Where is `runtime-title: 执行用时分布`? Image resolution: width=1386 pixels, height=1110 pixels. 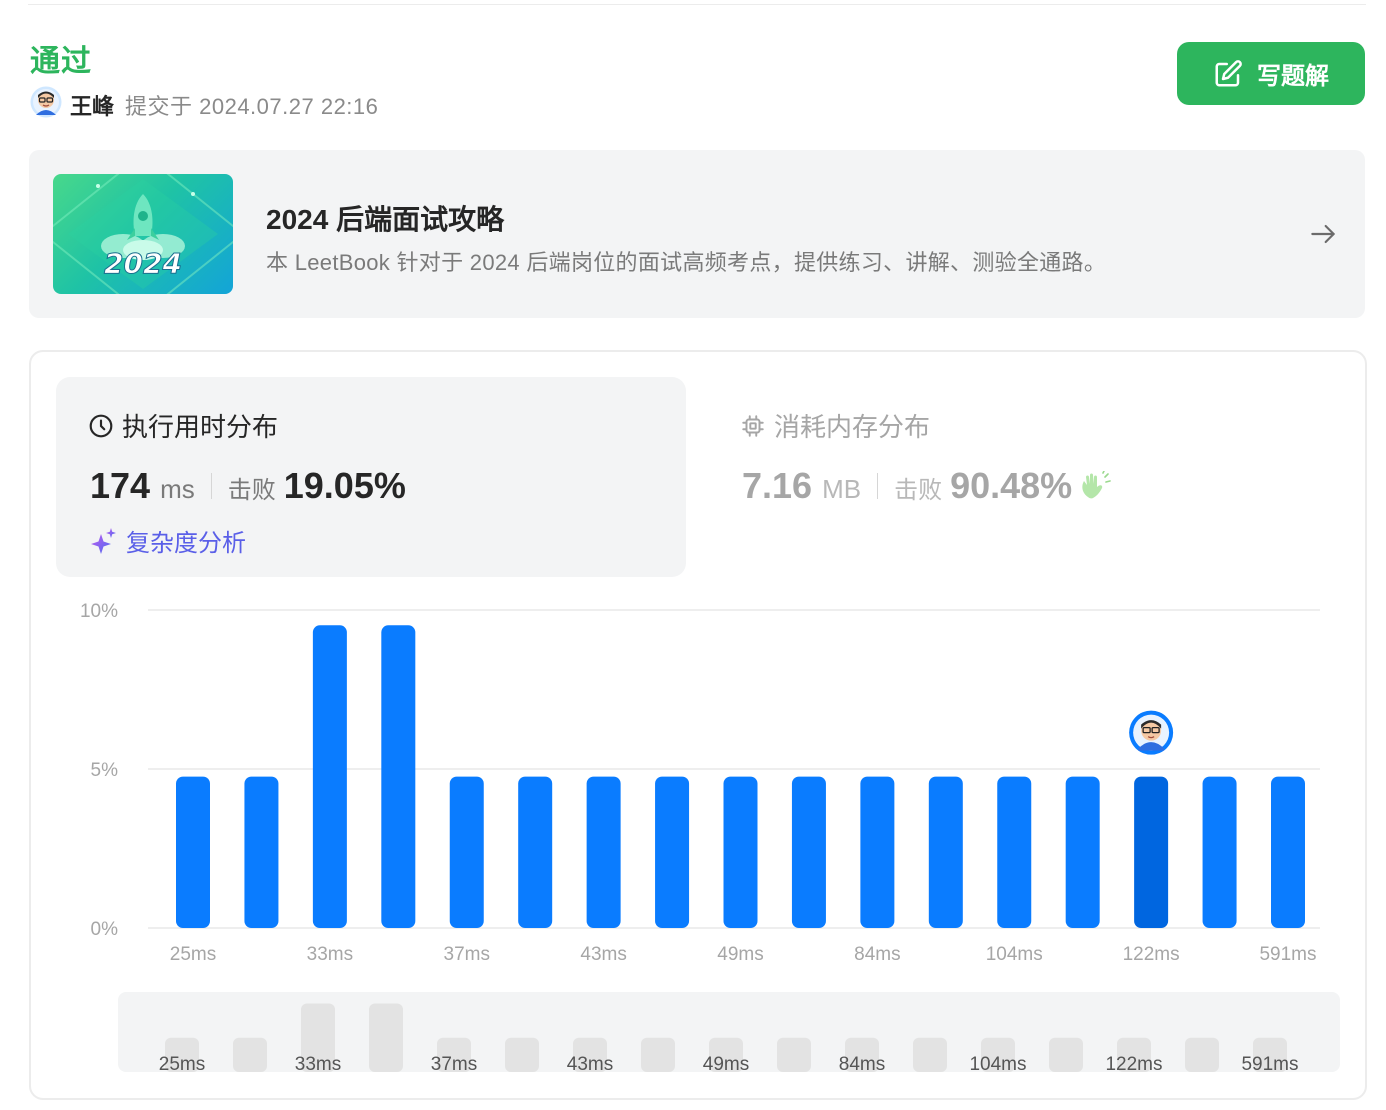
runtime-title: 执行用时分布 is located at coordinates (200, 427).